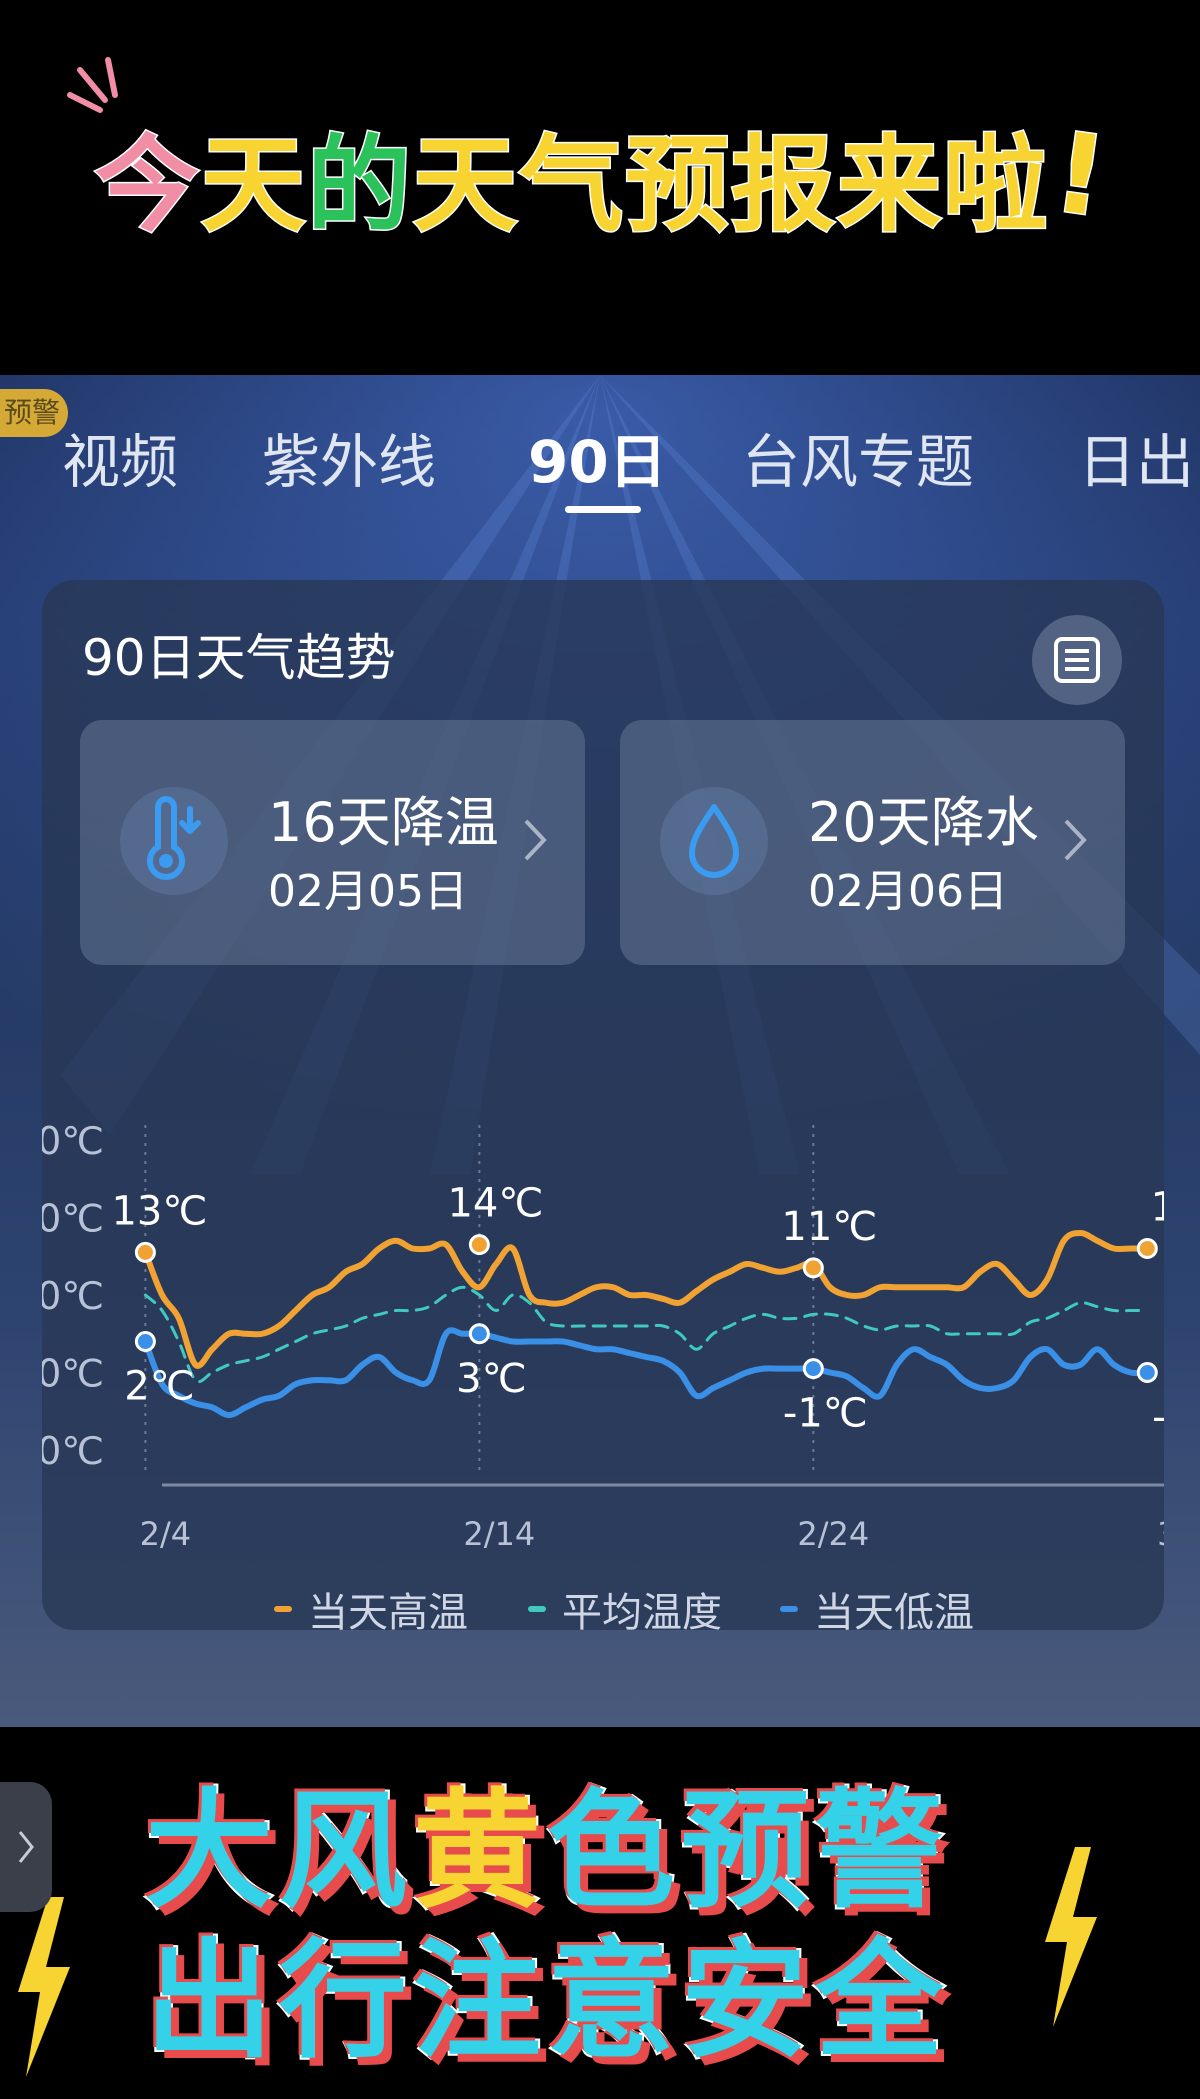  Describe the element at coordinates (1136, 457) in the screenshot. I see `tab-sunrise: 日出` at that location.